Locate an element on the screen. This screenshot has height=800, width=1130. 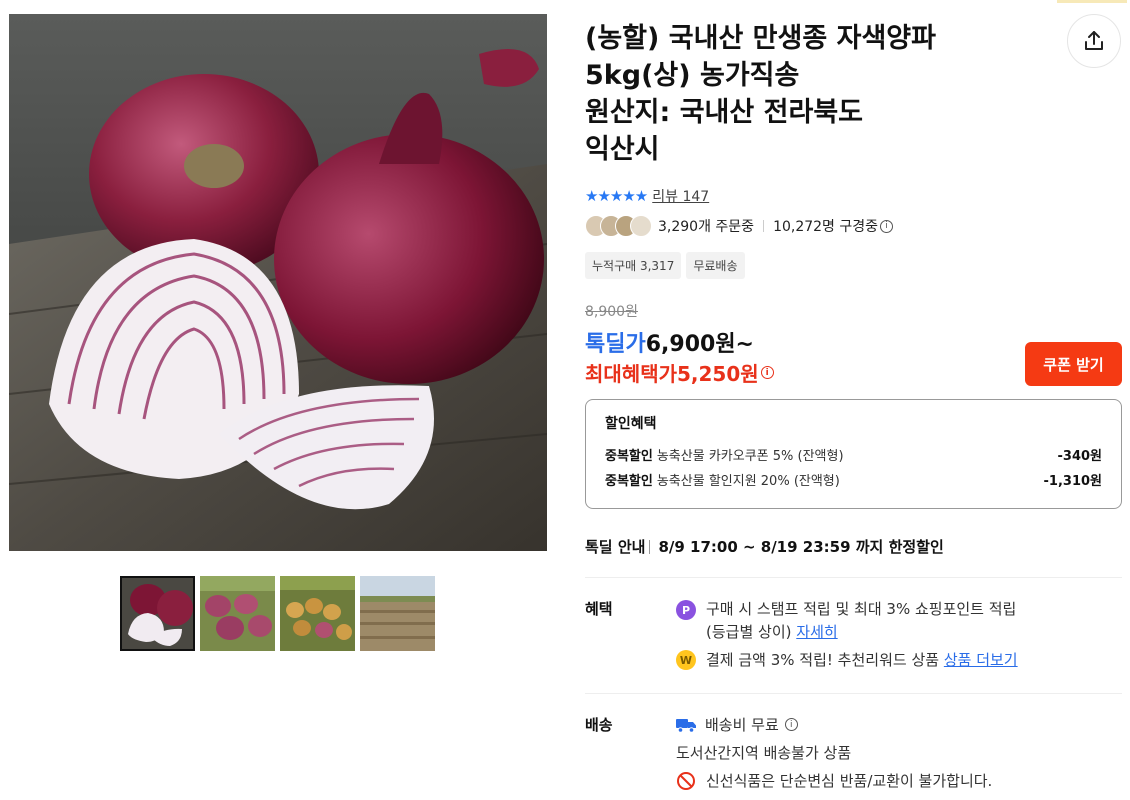
discount-desc: 농축산물 할인지원 20% (잔액형) is located at coordinates (748, 481).